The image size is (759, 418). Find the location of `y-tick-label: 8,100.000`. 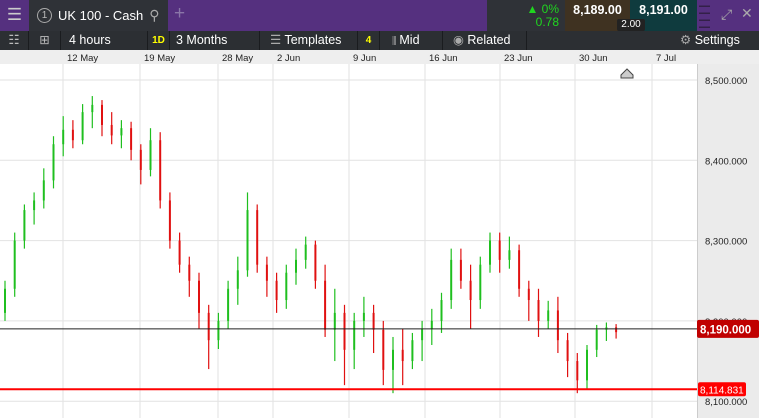

y-tick-label: 8,100.000 is located at coordinates (726, 402).